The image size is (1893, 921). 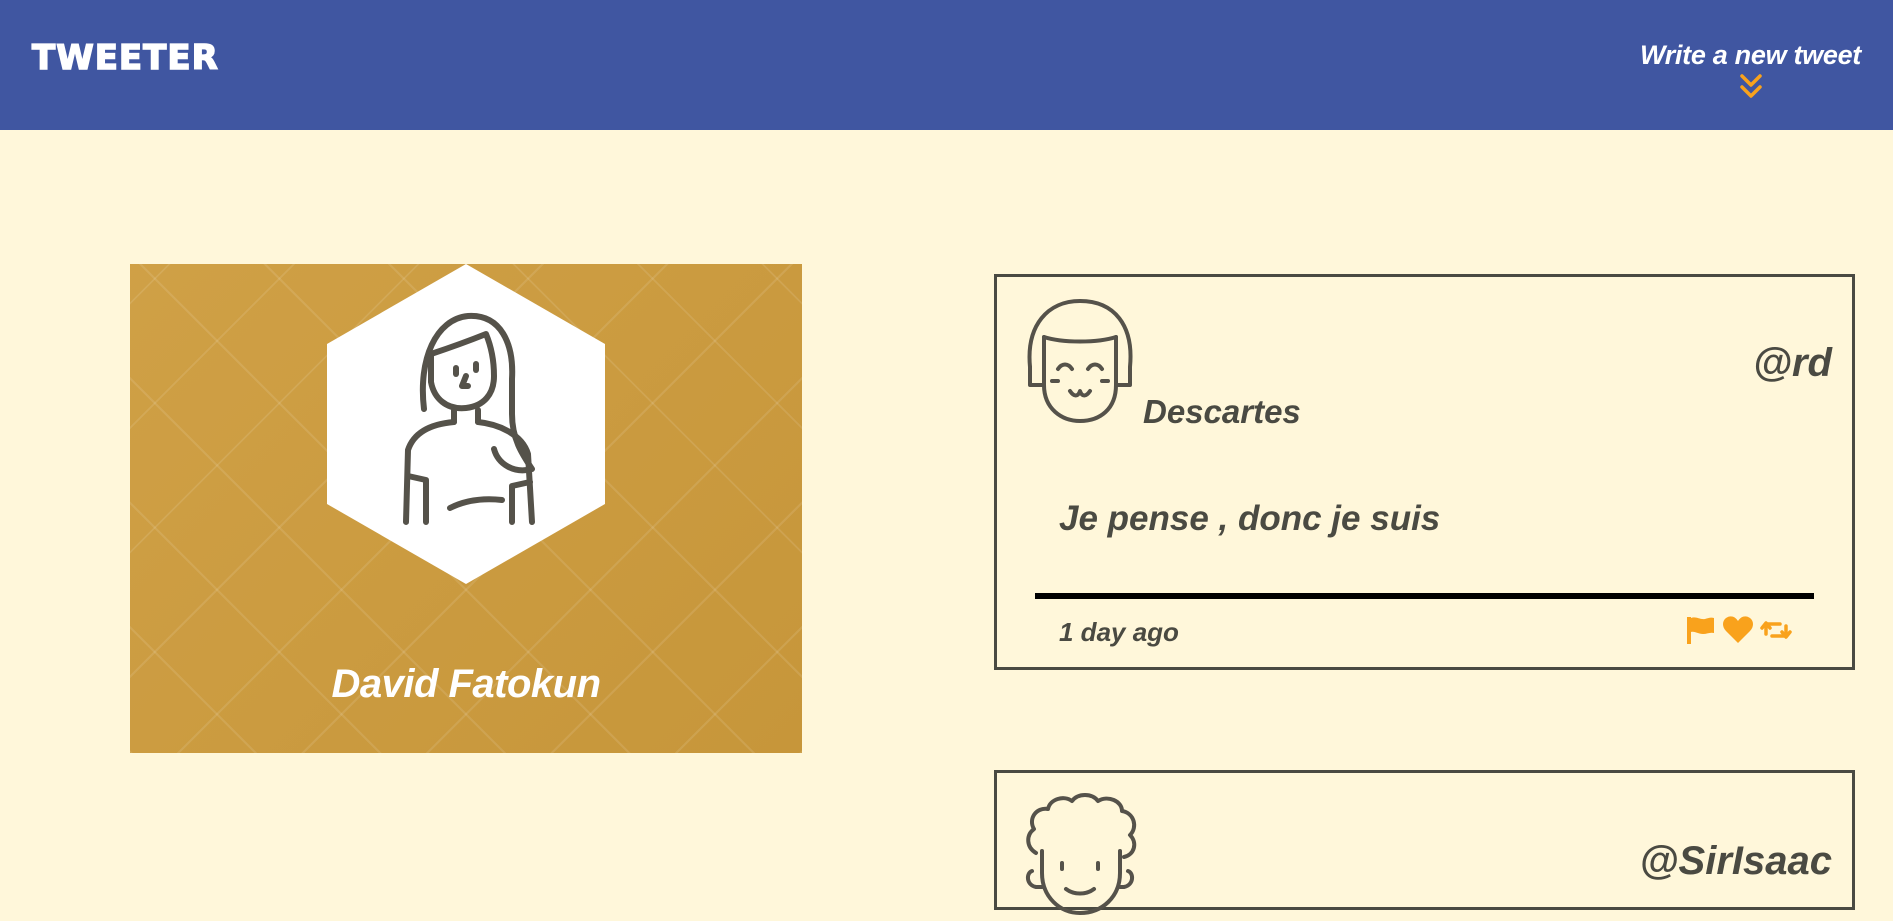 What do you see at coordinates (466, 684) in the screenshot?
I see `profile-name: David Fatokun` at bounding box center [466, 684].